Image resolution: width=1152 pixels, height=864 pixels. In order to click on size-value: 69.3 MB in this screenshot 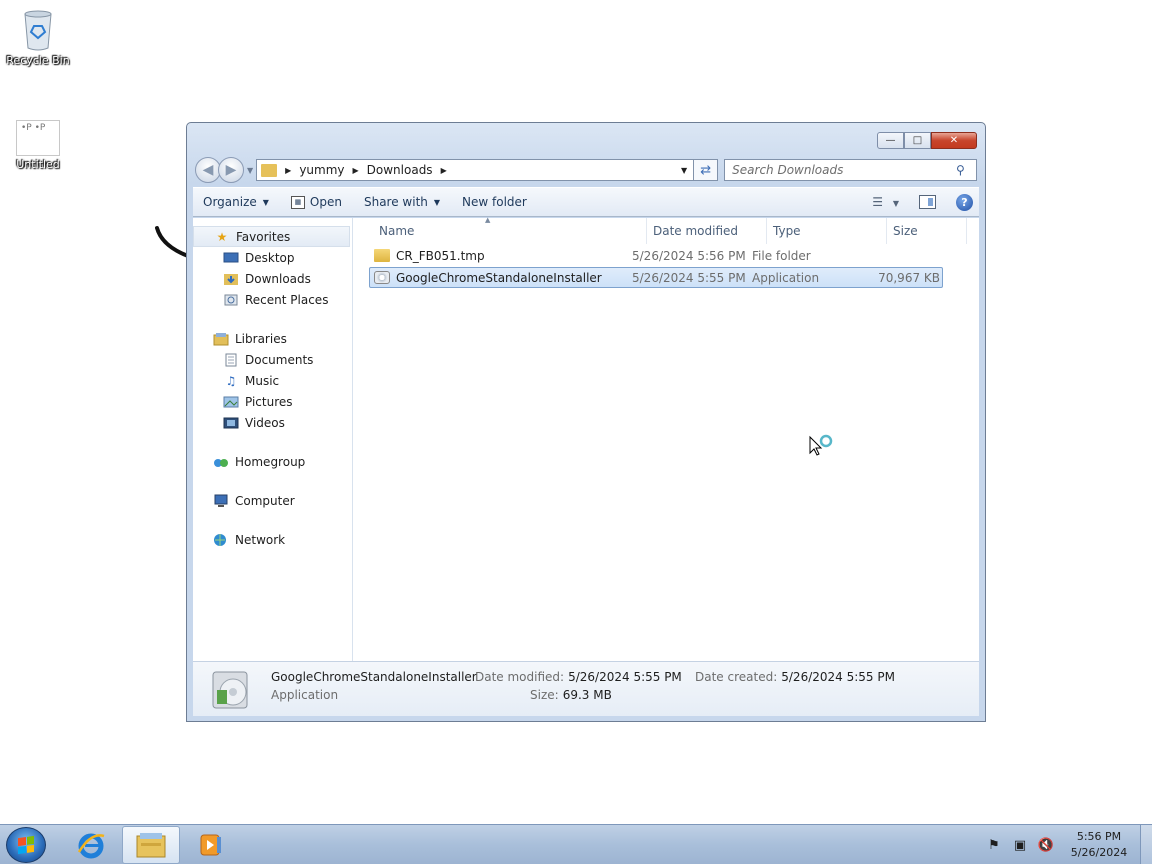, I will do `click(587, 695)`.